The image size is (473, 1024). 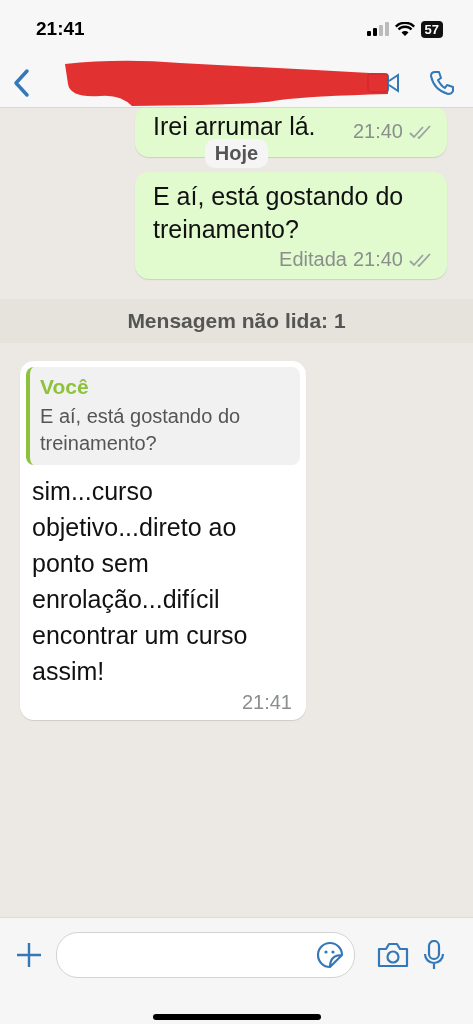 I want to click on phone-icon, so click(x=442, y=82).